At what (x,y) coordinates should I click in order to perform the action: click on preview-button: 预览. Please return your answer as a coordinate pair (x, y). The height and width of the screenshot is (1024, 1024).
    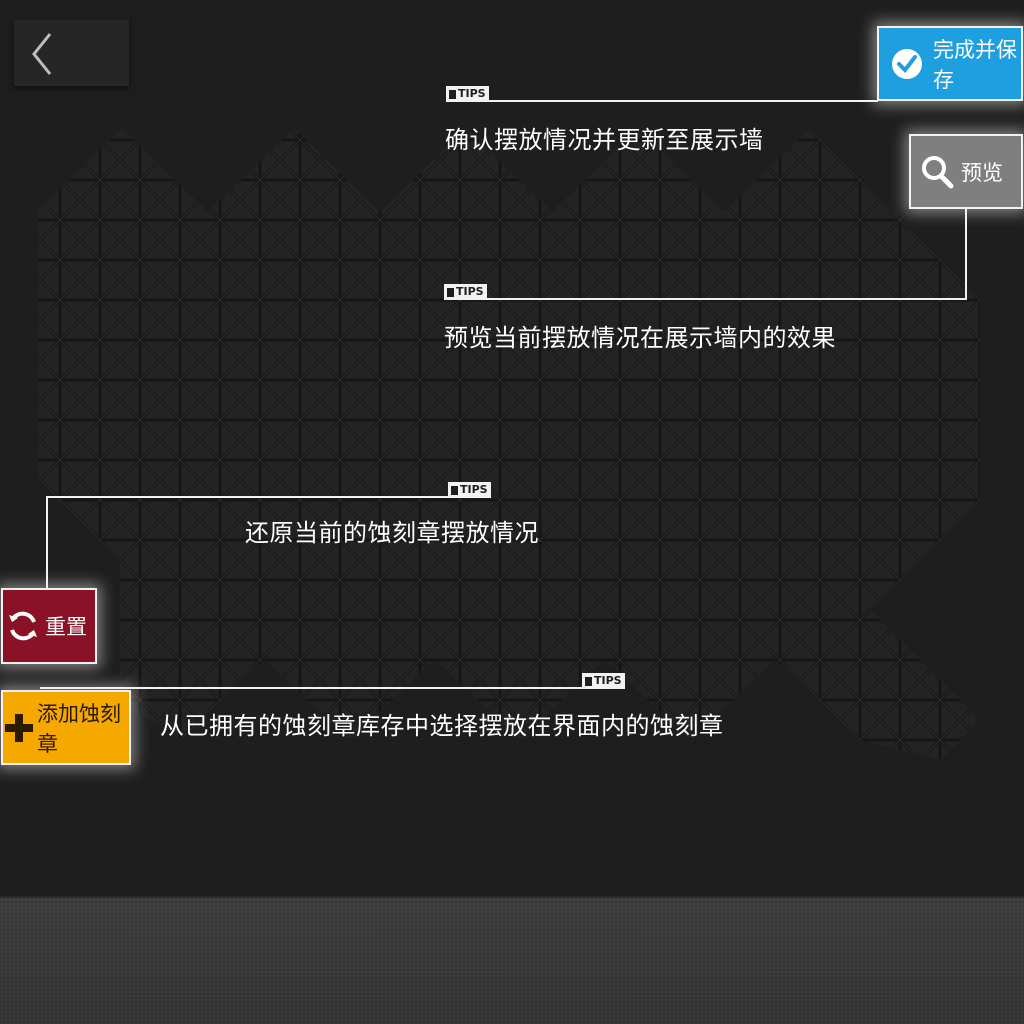
    Looking at the image, I should click on (966, 171).